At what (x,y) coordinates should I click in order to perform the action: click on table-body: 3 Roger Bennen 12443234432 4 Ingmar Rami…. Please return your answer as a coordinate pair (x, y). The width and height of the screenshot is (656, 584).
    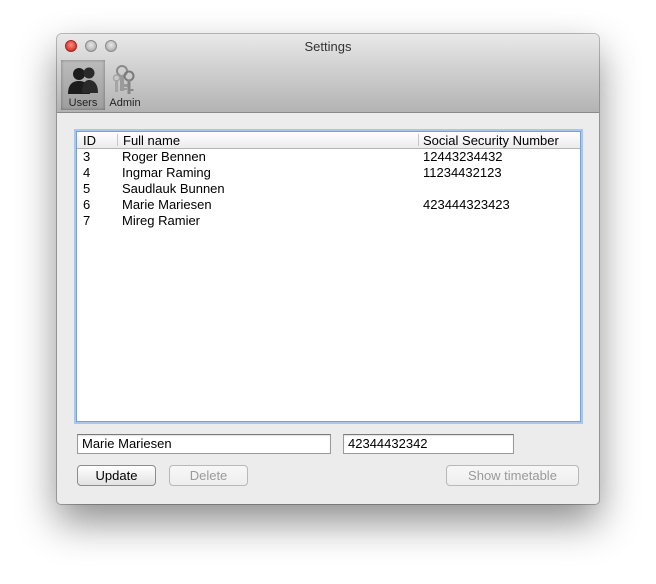
    Looking at the image, I should click on (328, 189).